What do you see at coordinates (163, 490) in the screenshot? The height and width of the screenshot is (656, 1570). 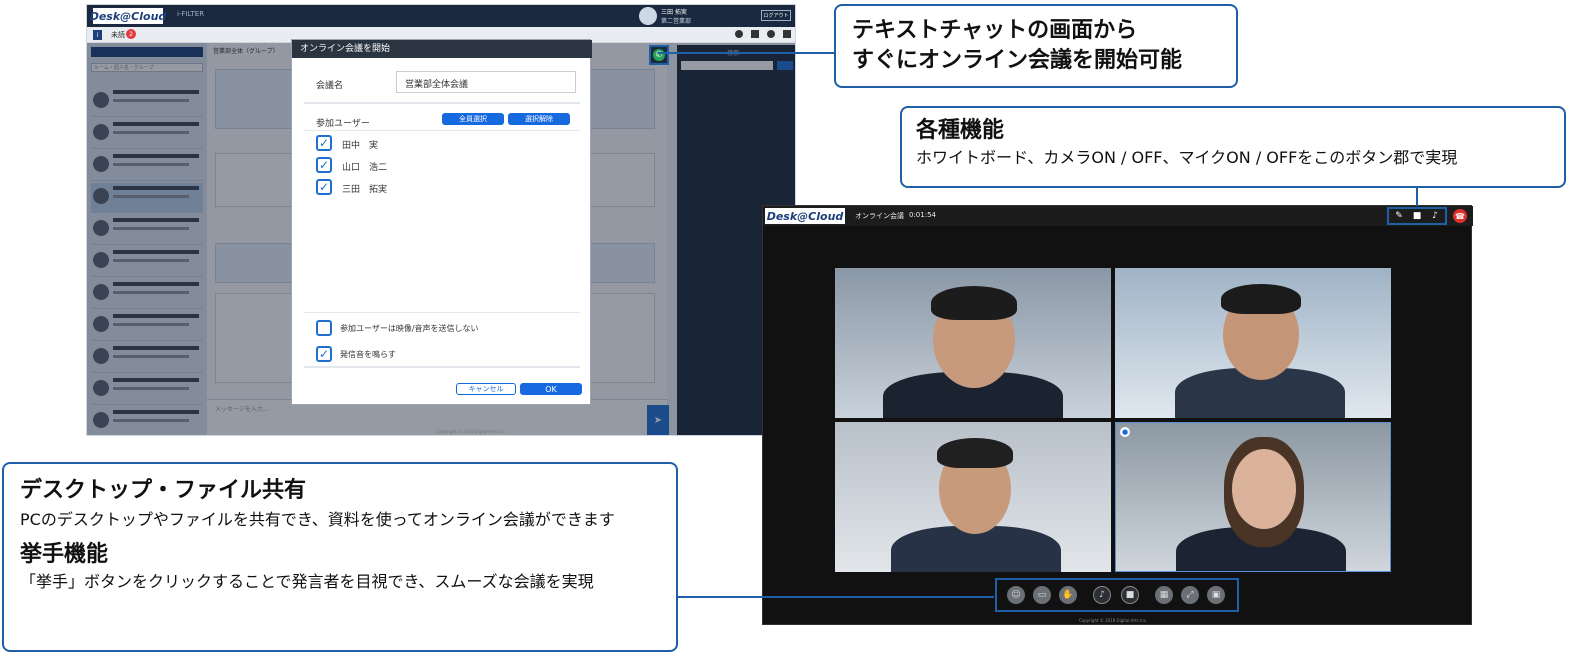 I see `callout-desktop-share-title: デスクトップ・ファイル共有` at bounding box center [163, 490].